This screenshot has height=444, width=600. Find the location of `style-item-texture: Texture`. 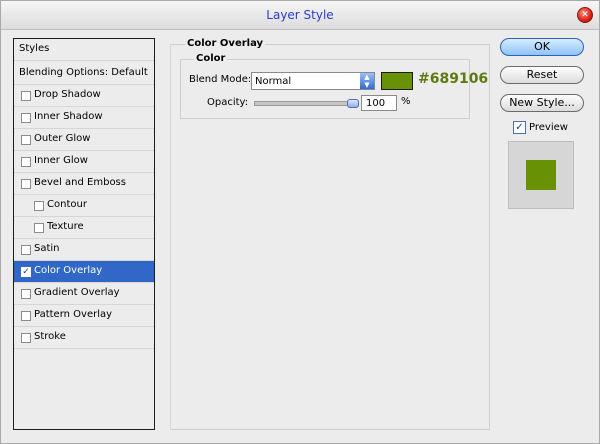

style-item-texture: Texture is located at coordinates (84, 228).